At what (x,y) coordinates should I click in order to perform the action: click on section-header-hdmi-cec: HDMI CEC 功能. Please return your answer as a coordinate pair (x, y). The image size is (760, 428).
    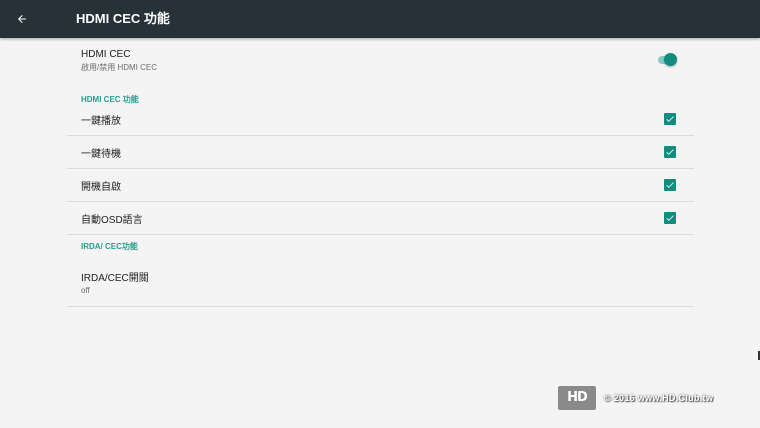
    Looking at the image, I should click on (110, 99).